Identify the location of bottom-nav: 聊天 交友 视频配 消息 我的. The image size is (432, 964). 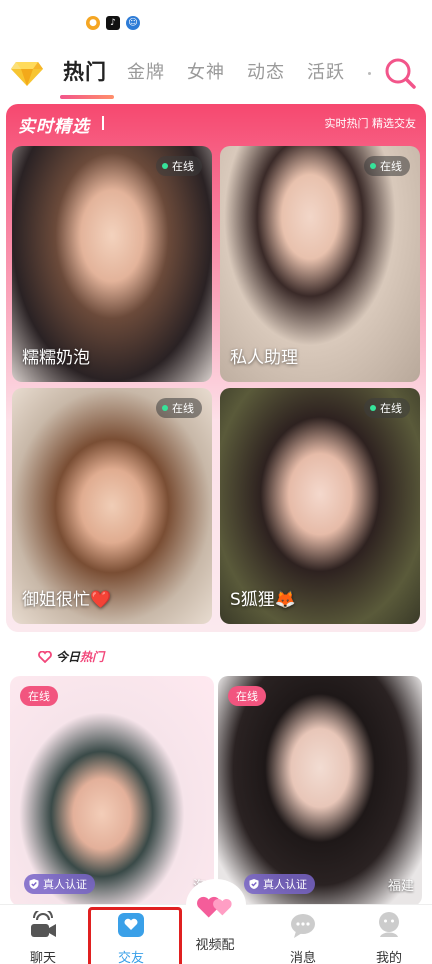
(216, 921).